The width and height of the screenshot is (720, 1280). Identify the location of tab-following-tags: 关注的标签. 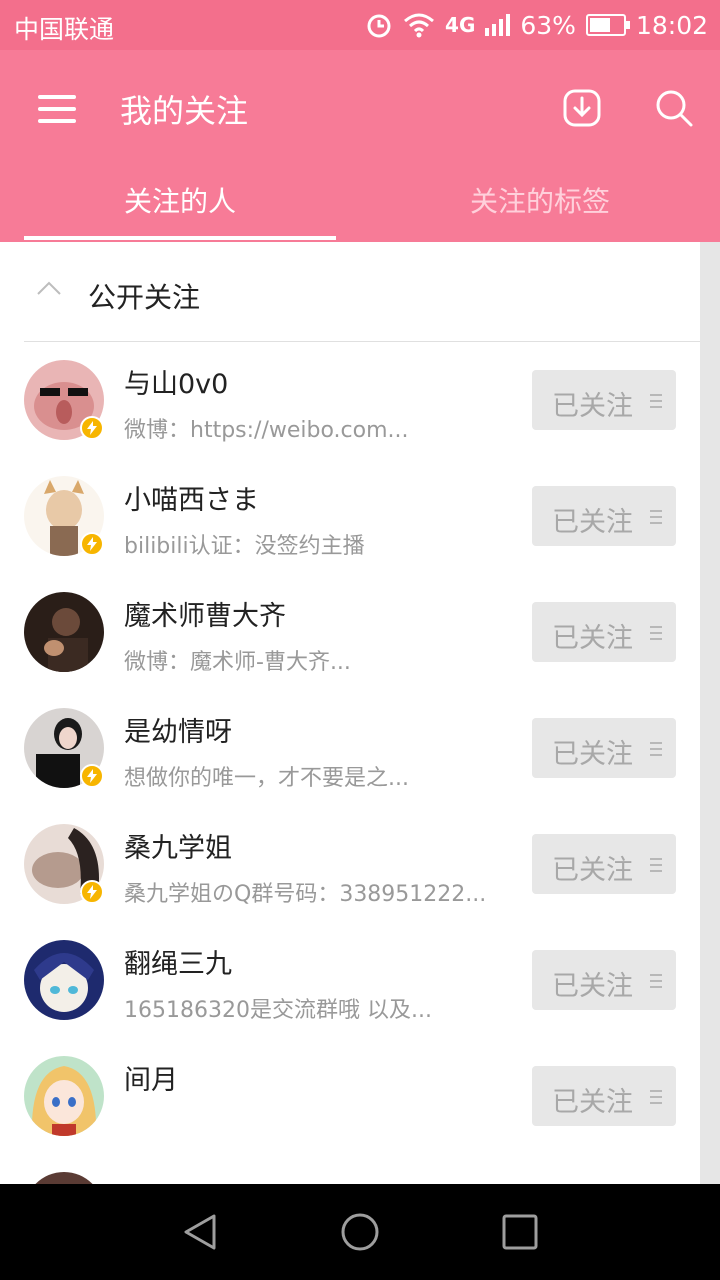
(540, 200).